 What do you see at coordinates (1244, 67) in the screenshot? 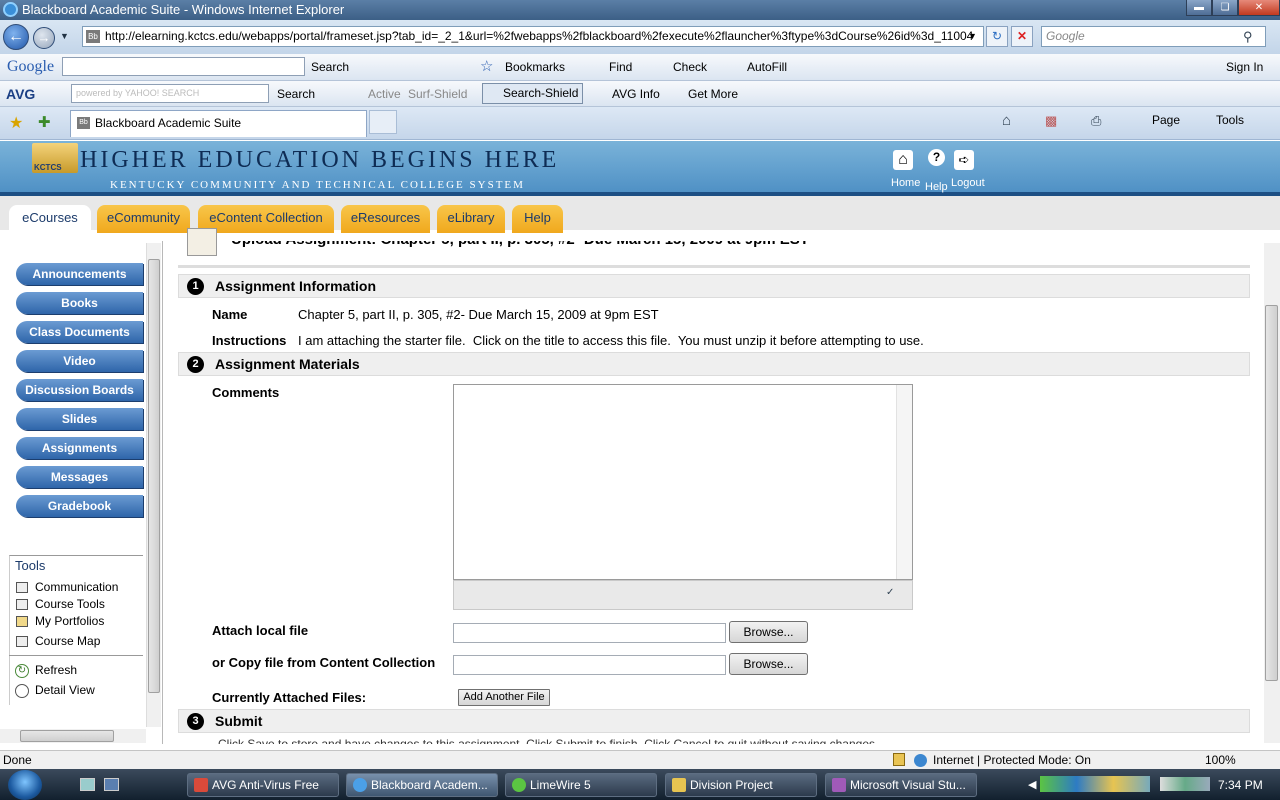
I see `sign-in-button: Sign In` at bounding box center [1244, 67].